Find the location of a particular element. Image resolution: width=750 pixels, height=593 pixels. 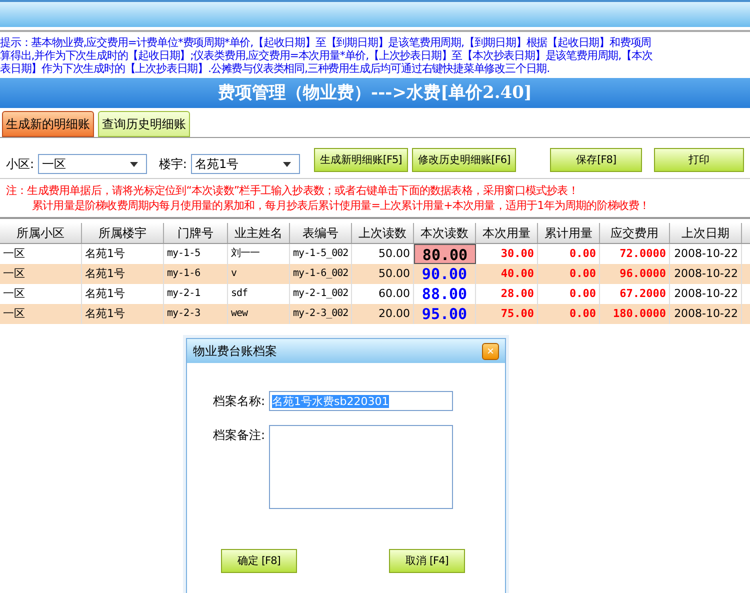

name-label: 档案名称: is located at coordinates (239, 401).